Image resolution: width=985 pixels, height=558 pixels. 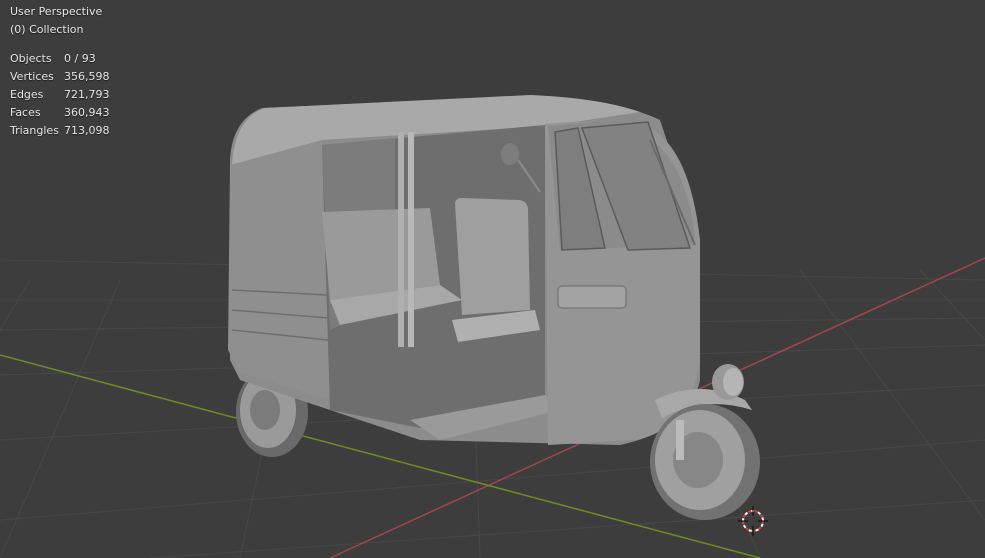 I want to click on stat-label: Triangles, so click(x=34, y=130).